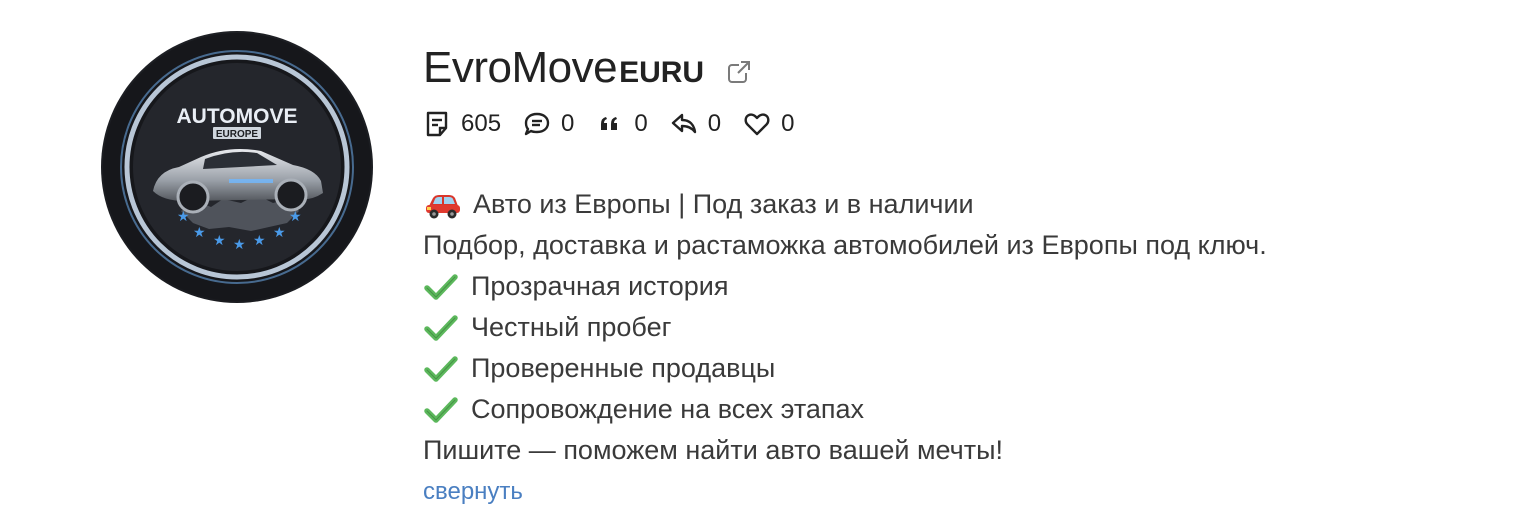 The height and width of the screenshot is (524, 1522). Describe the element at coordinates (668, 409) in the screenshot. I see `check-item-text: Сопровождение на всех этапах` at that location.